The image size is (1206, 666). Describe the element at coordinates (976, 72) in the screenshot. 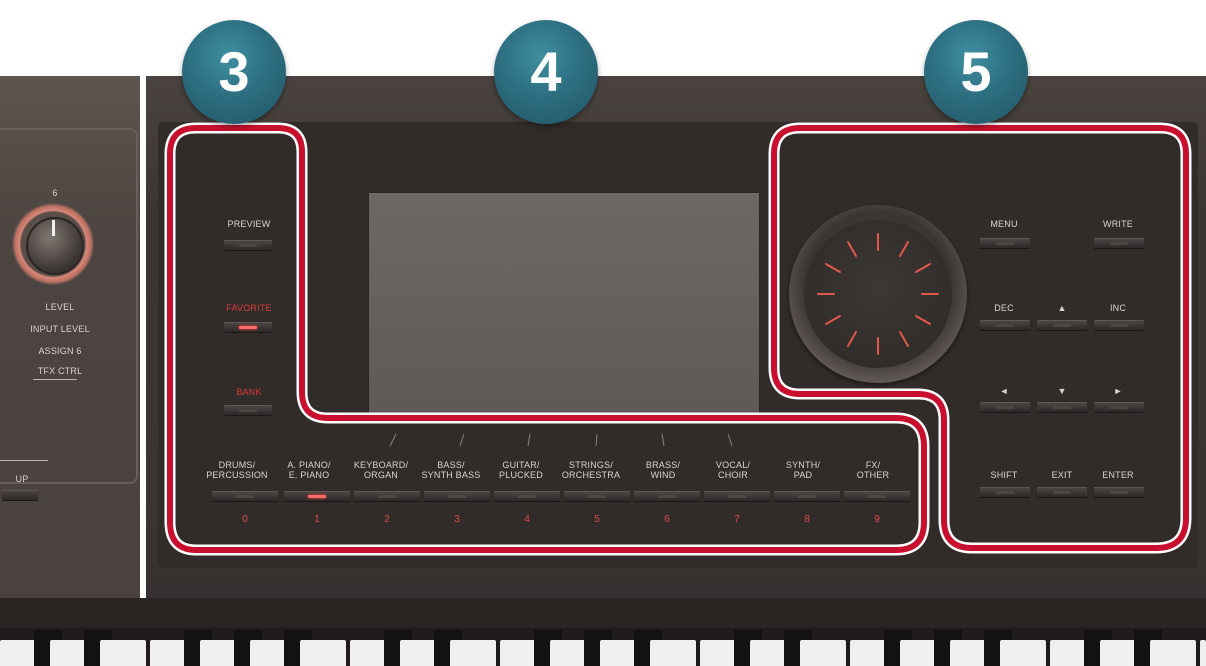

I see `callout-badge-5: 5` at that location.